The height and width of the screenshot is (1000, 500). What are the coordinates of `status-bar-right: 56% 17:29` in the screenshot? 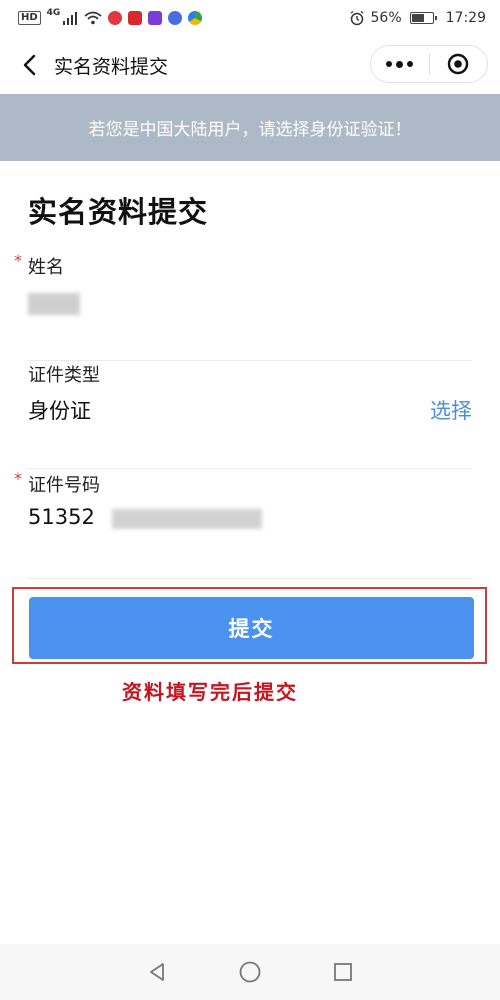 It's located at (417, 18).